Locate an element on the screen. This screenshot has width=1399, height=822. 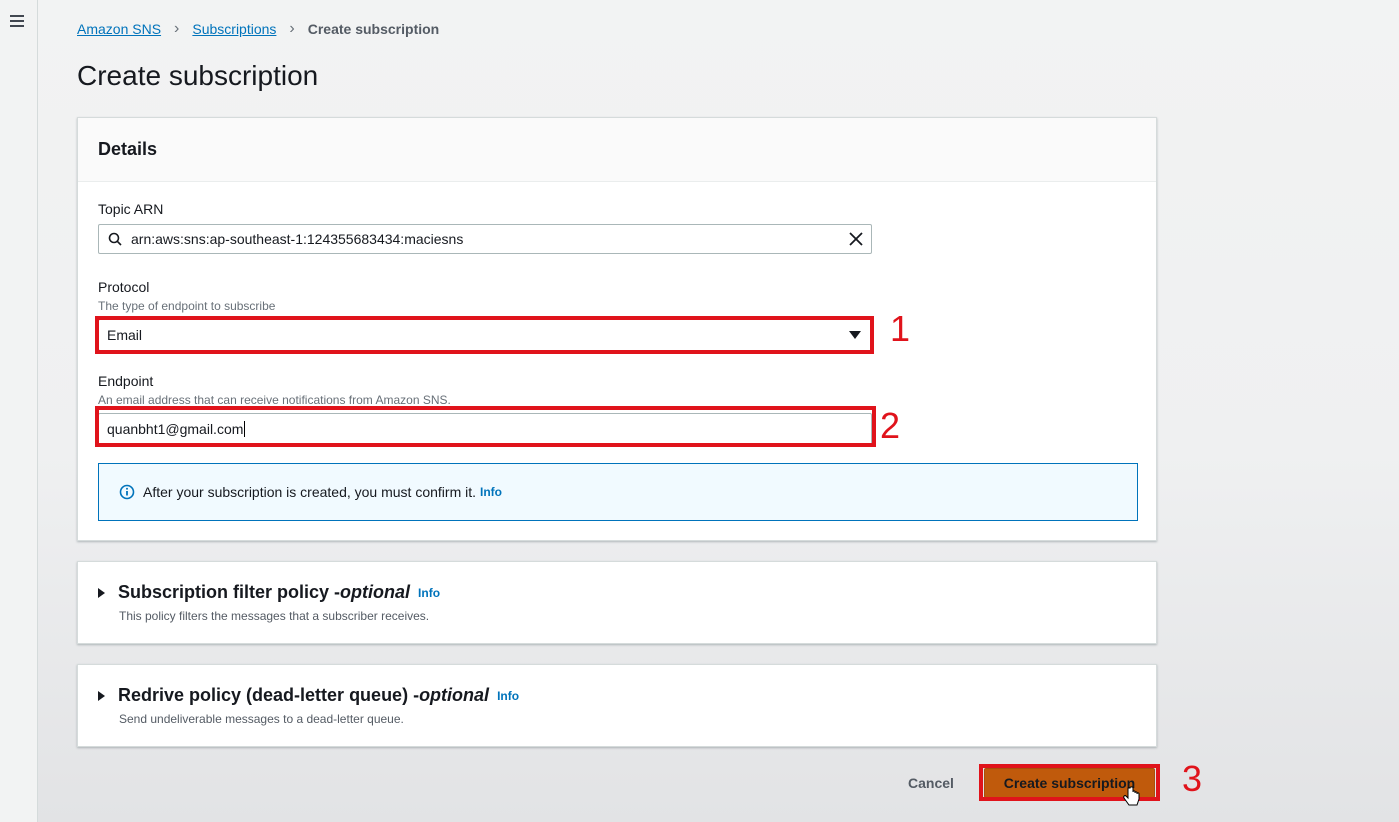
annotation-number-1: 1 is located at coordinates (900, 328).